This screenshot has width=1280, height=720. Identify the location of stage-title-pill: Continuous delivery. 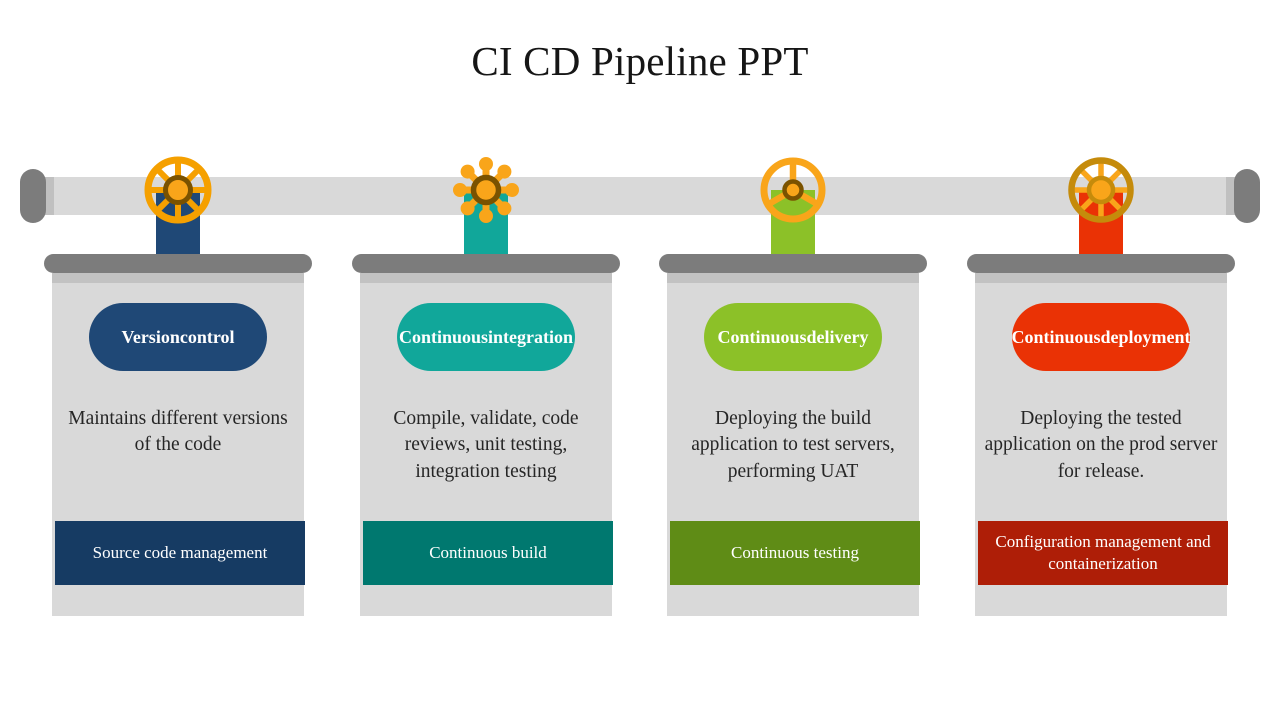
(793, 337).